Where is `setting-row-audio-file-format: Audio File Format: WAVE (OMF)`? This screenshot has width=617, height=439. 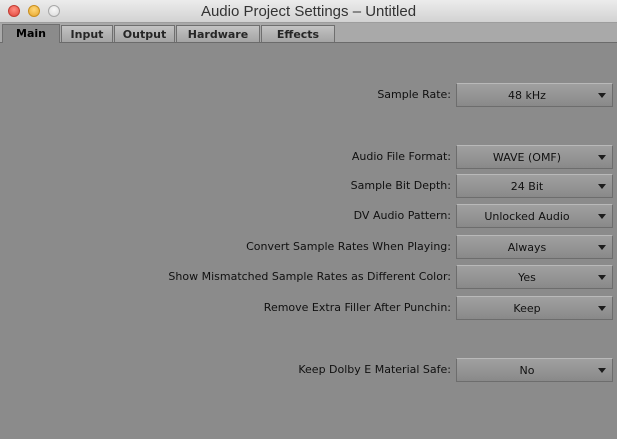 setting-row-audio-file-format: Audio File Format: WAVE (OMF) is located at coordinates (308, 157).